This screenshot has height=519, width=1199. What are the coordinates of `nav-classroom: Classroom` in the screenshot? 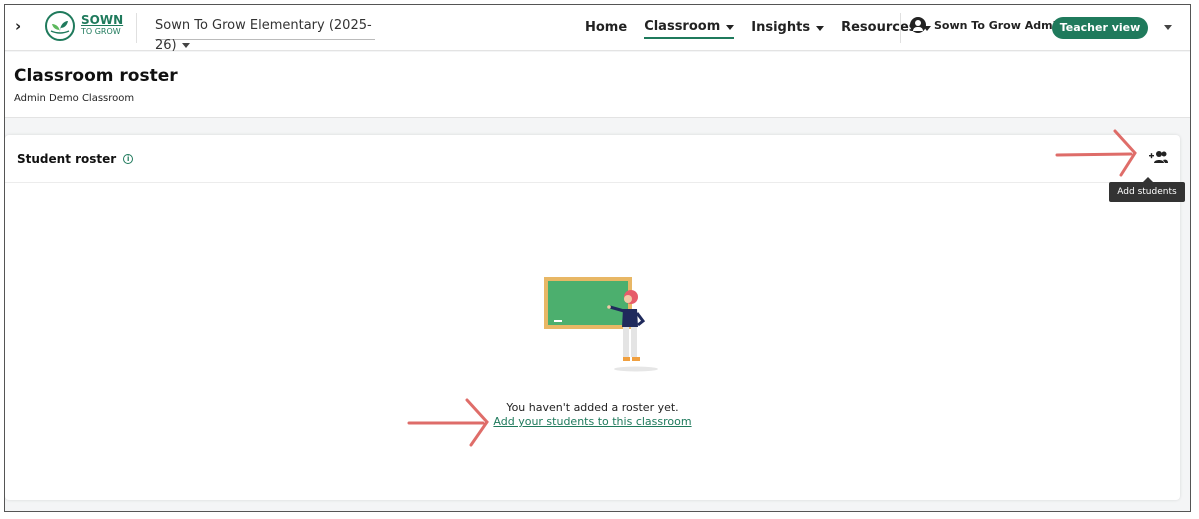 It's located at (689, 28).